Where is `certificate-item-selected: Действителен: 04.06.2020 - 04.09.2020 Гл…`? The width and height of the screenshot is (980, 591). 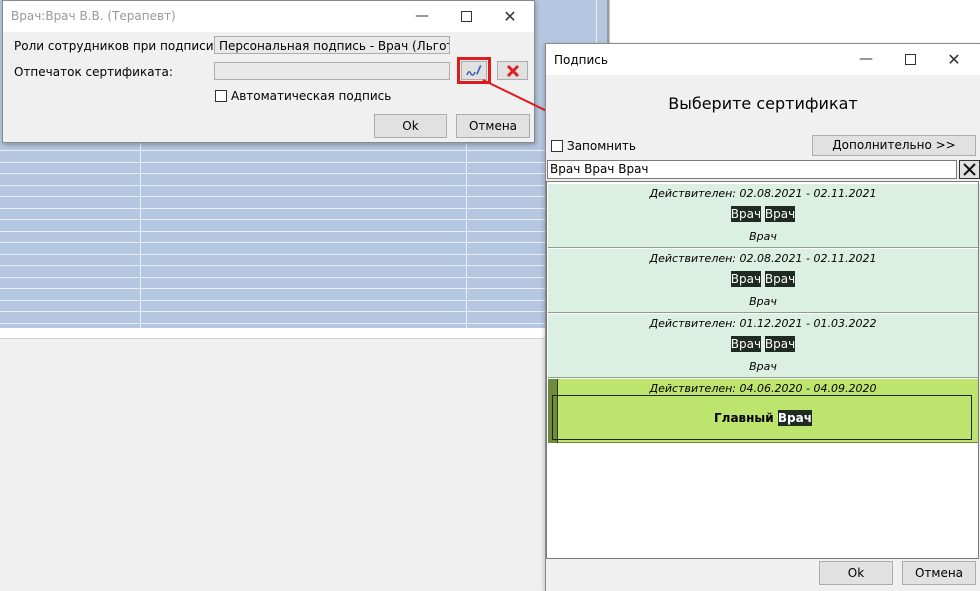 certificate-item-selected: Действителен: 04.06.2020 - 04.09.2020 Гл… is located at coordinates (763, 411).